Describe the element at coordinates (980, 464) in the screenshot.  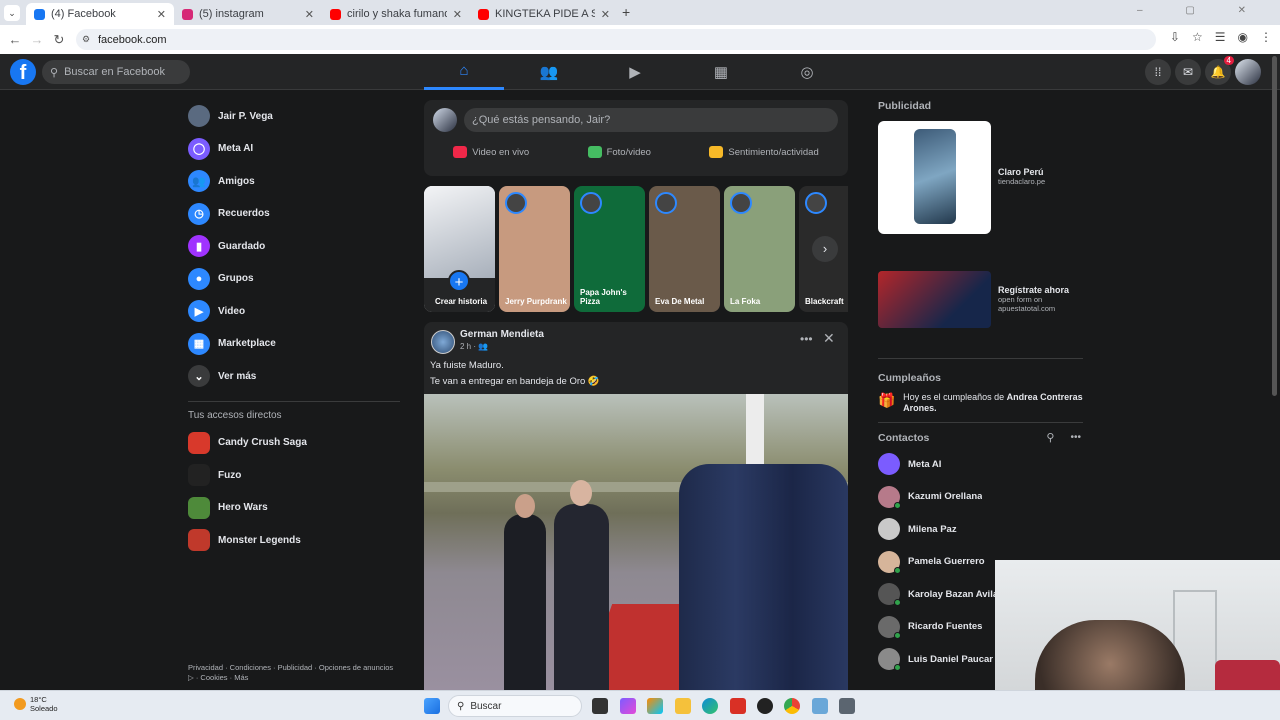
I see `contact-item: Meta AI` at that location.